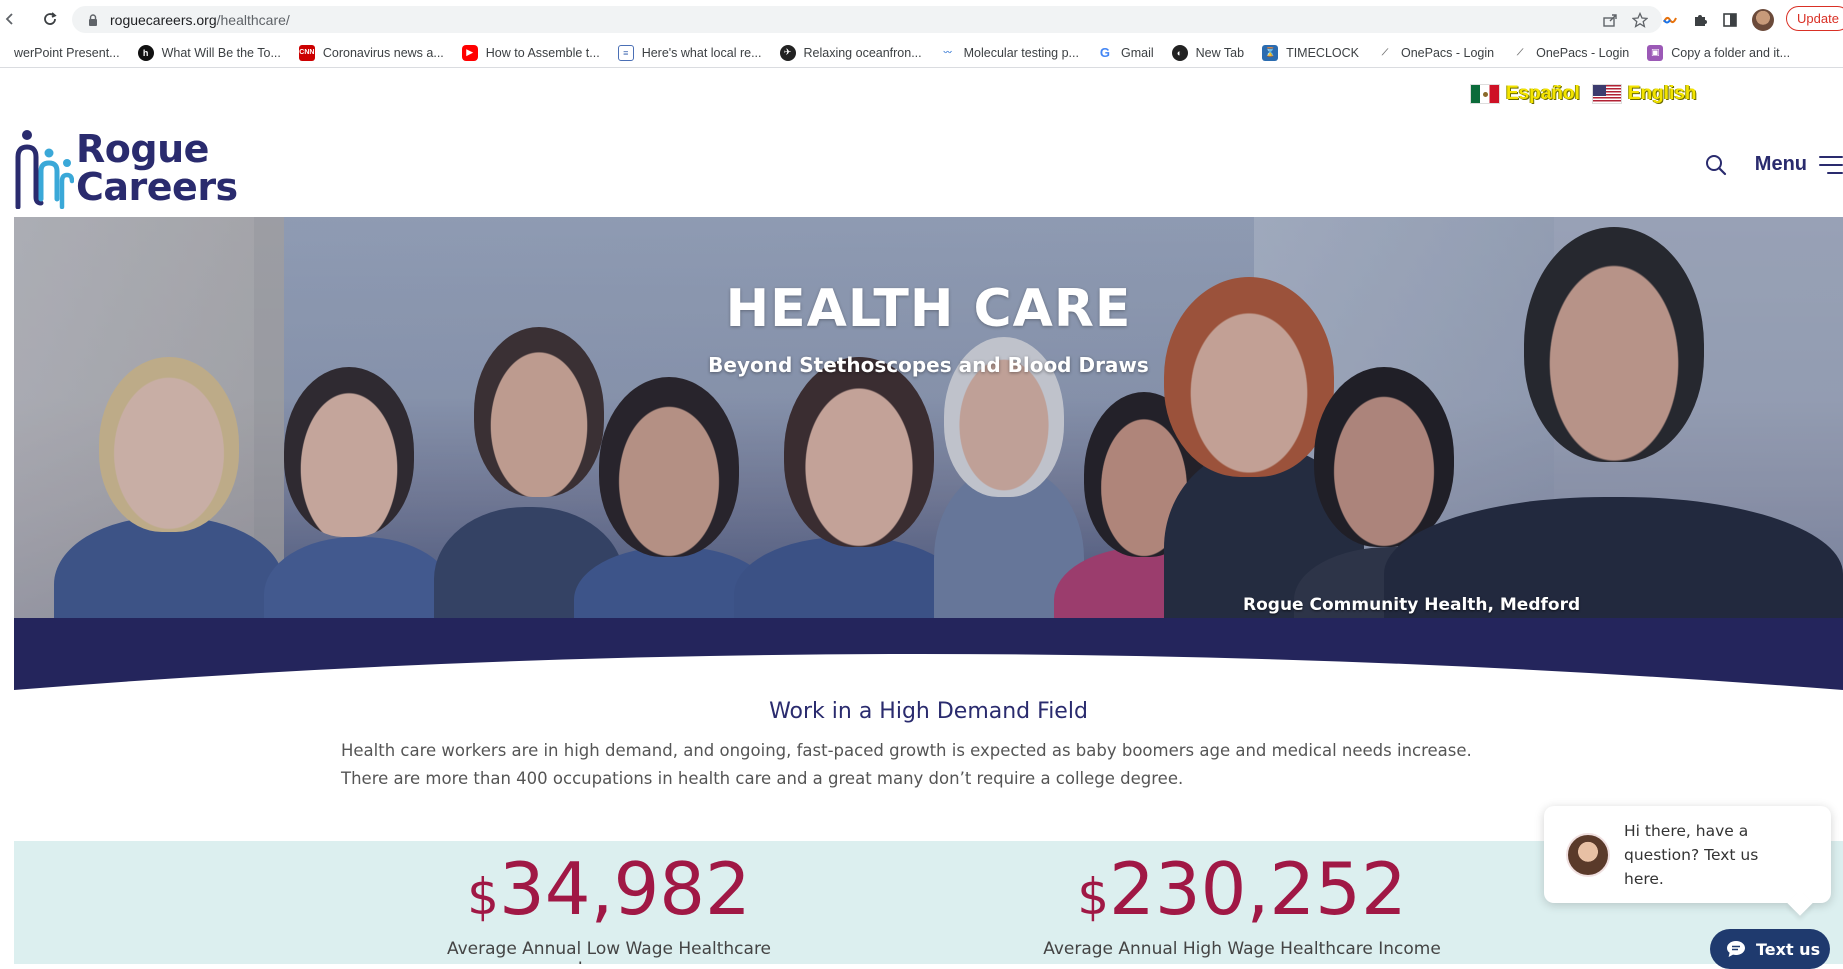  What do you see at coordinates (1583, 94) in the screenshot?
I see `language-switcher: Español English` at bounding box center [1583, 94].